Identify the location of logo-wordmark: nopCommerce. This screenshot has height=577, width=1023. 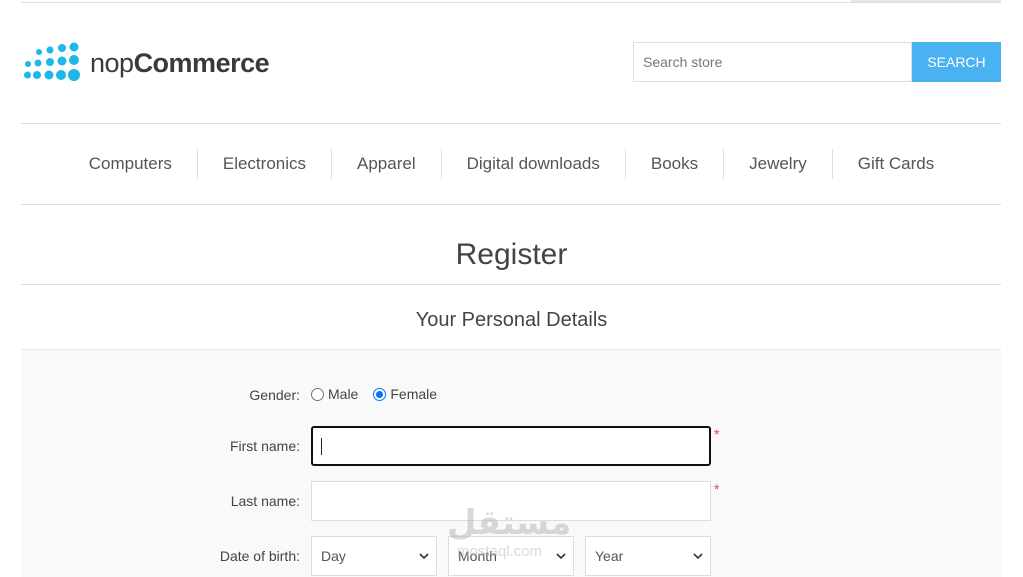
(180, 63).